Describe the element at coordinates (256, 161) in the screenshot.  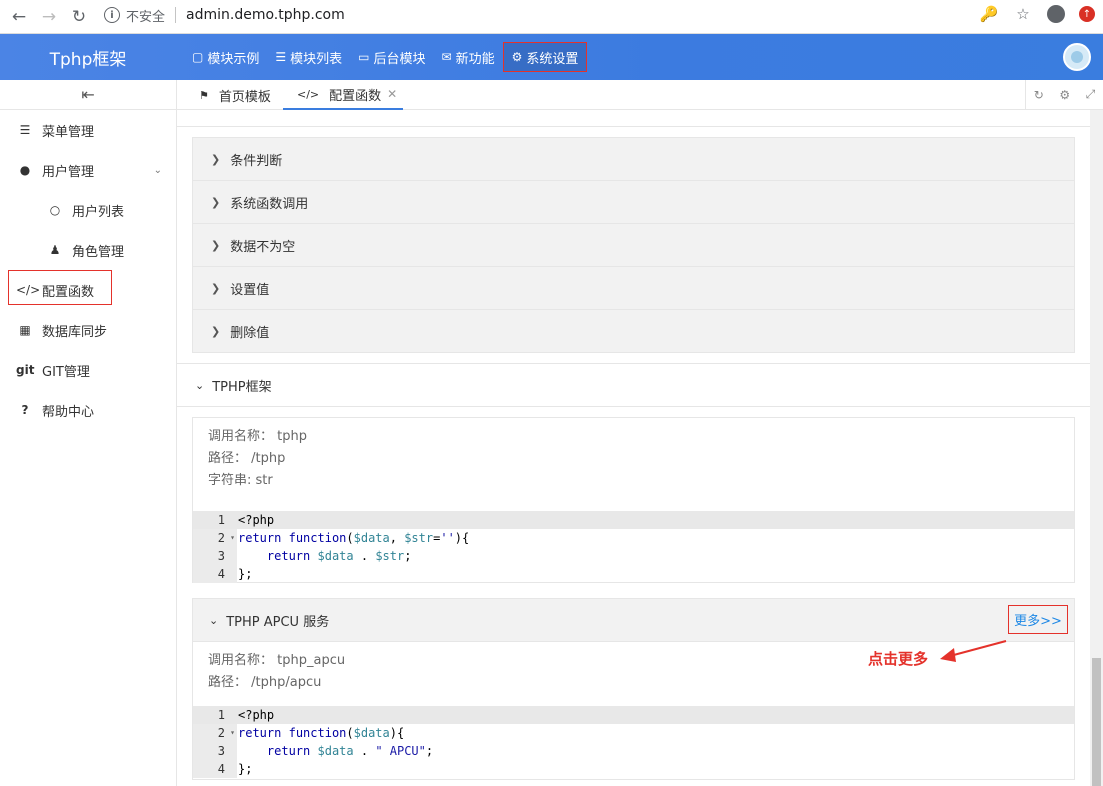
I see `row-label: 条件判断` at that location.